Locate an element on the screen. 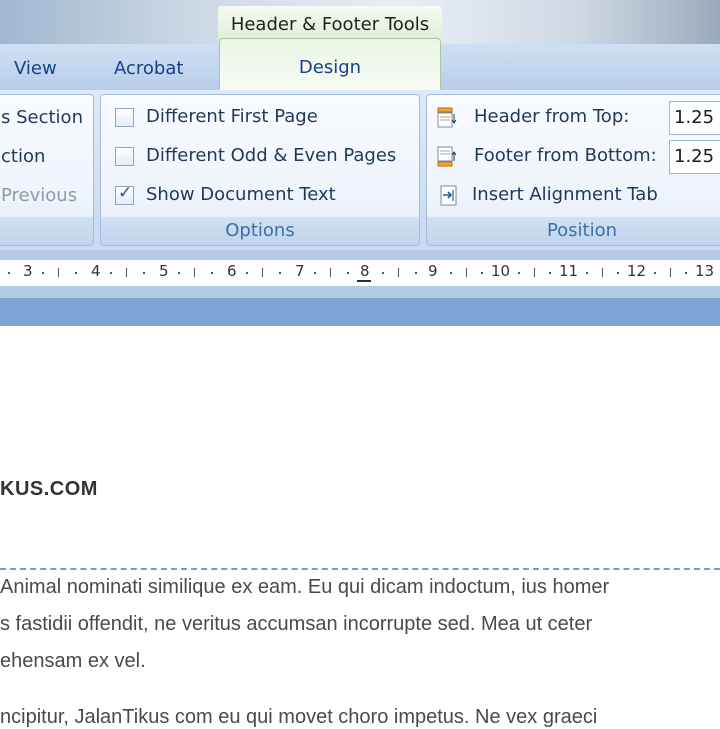 Image resolution: width=720 pixels, height=729 pixels. next-section-button: s Section is located at coordinates (42, 117).